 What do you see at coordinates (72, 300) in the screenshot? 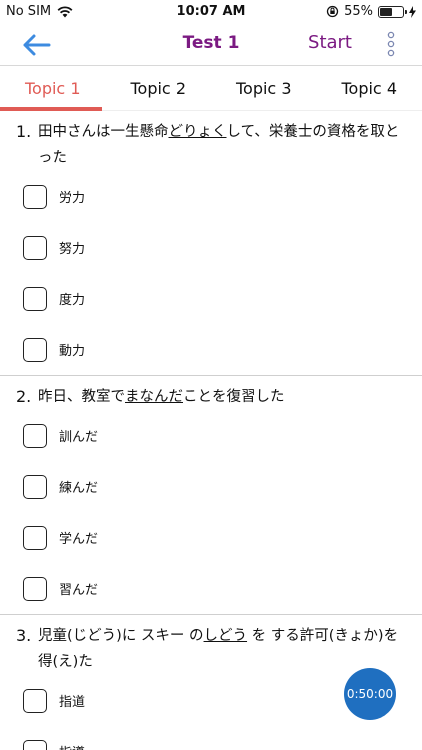
I see `answer-label: 度力` at bounding box center [72, 300].